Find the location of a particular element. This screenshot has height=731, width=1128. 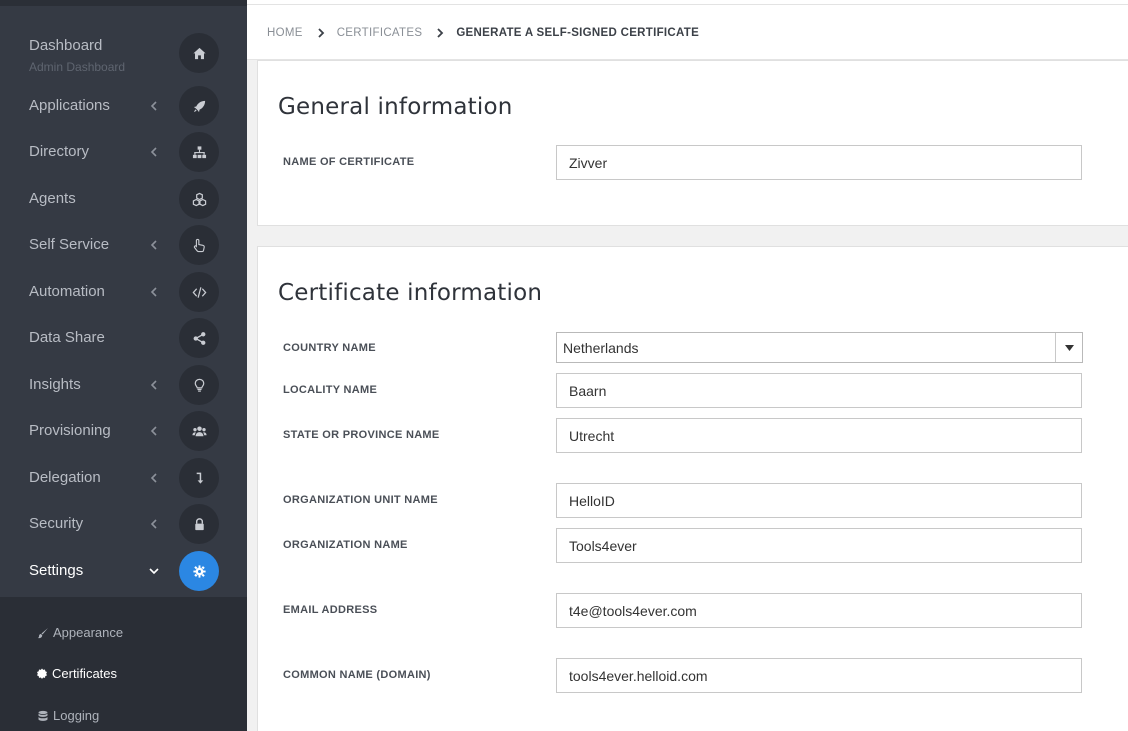

breadcrumb-current: GENERATE A SELF-SIGNED CERTIFICATE is located at coordinates (578, 32).